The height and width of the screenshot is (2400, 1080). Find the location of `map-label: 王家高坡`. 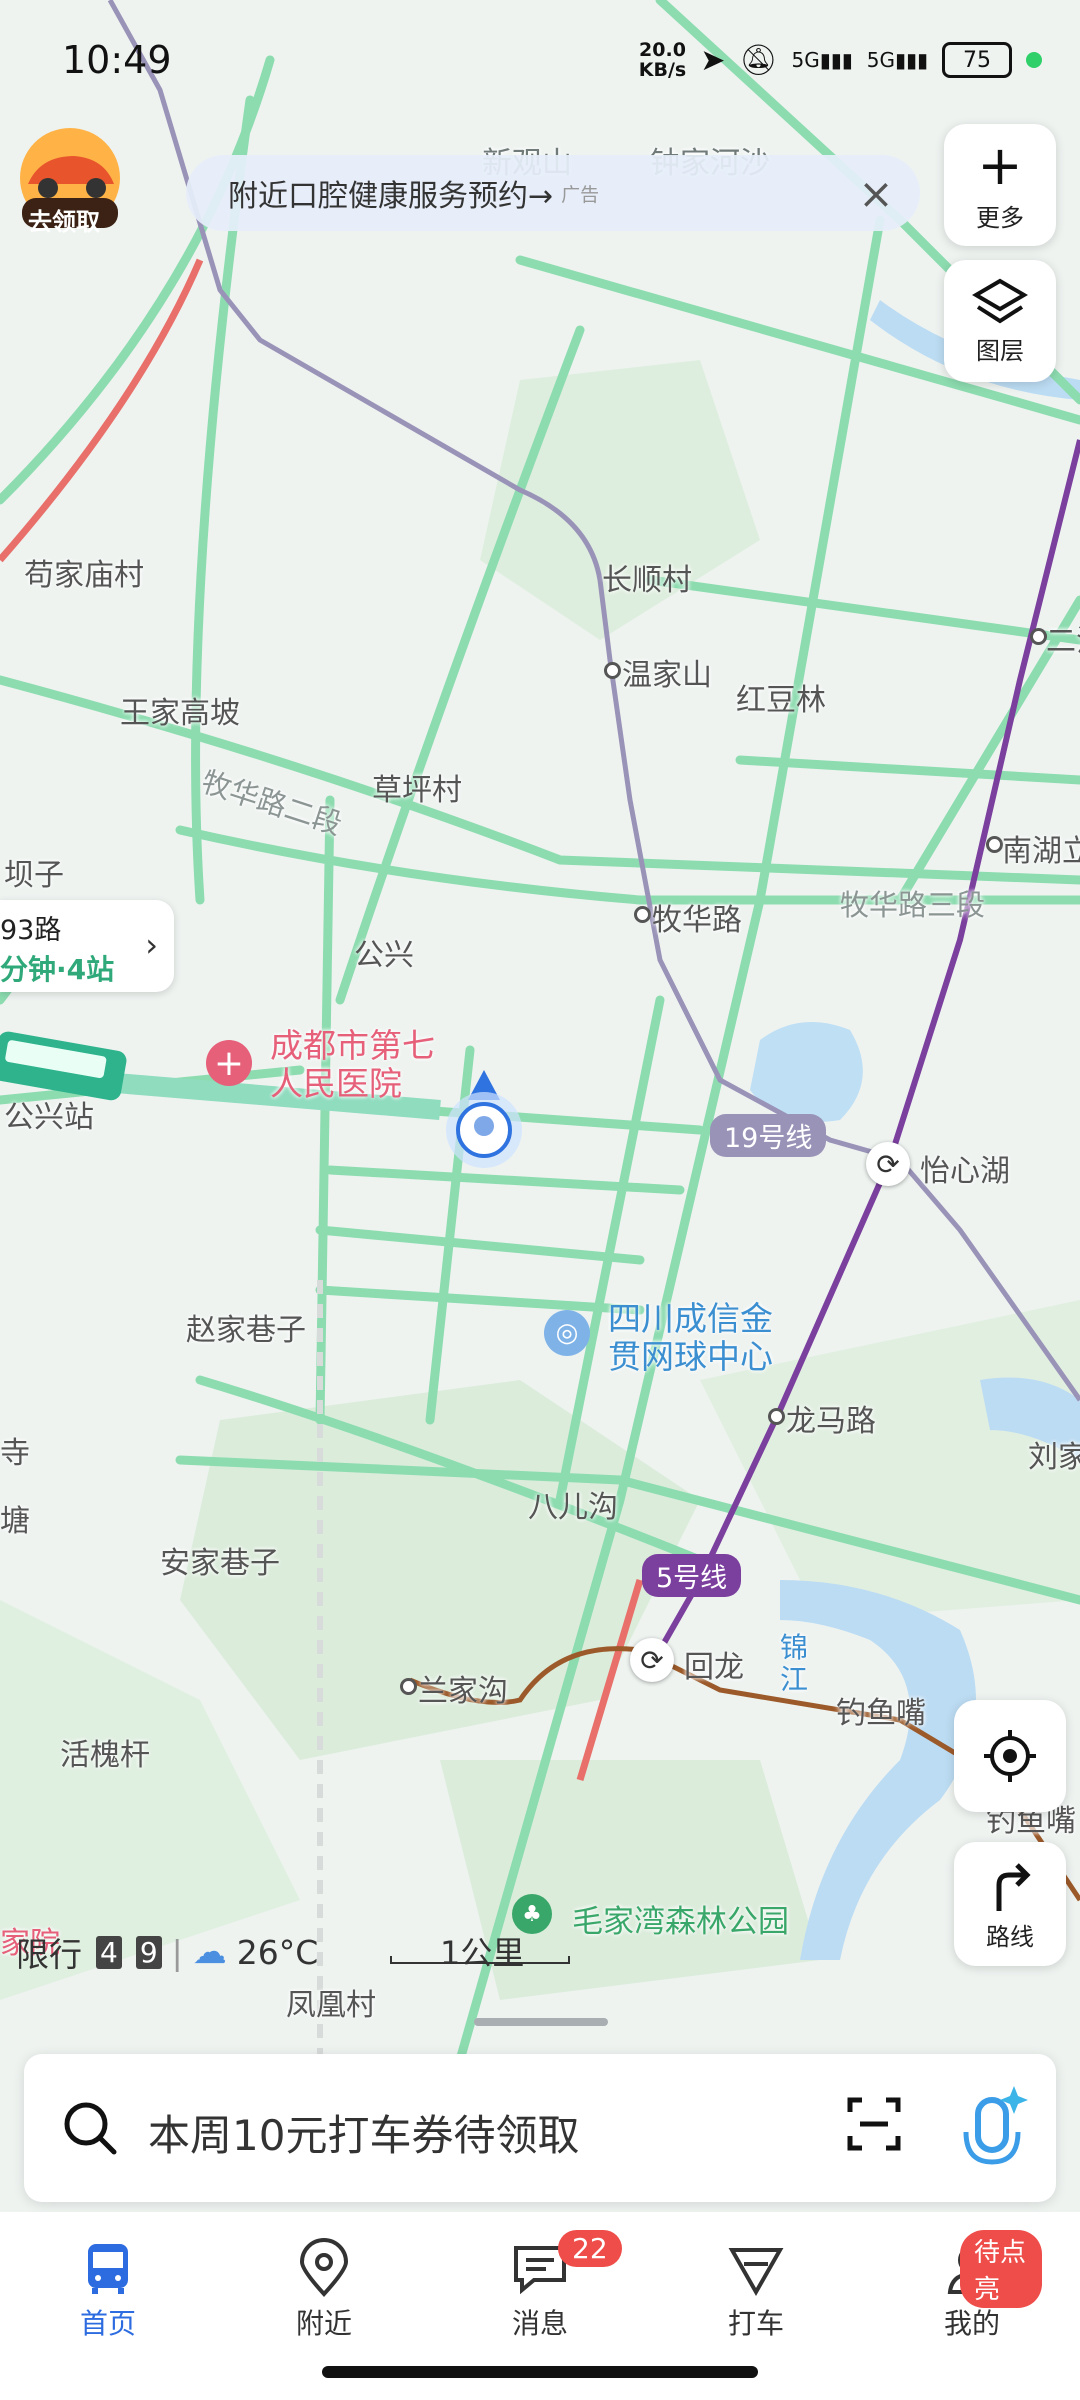

map-label: 王家高坡 is located at coordinates (180, 713).